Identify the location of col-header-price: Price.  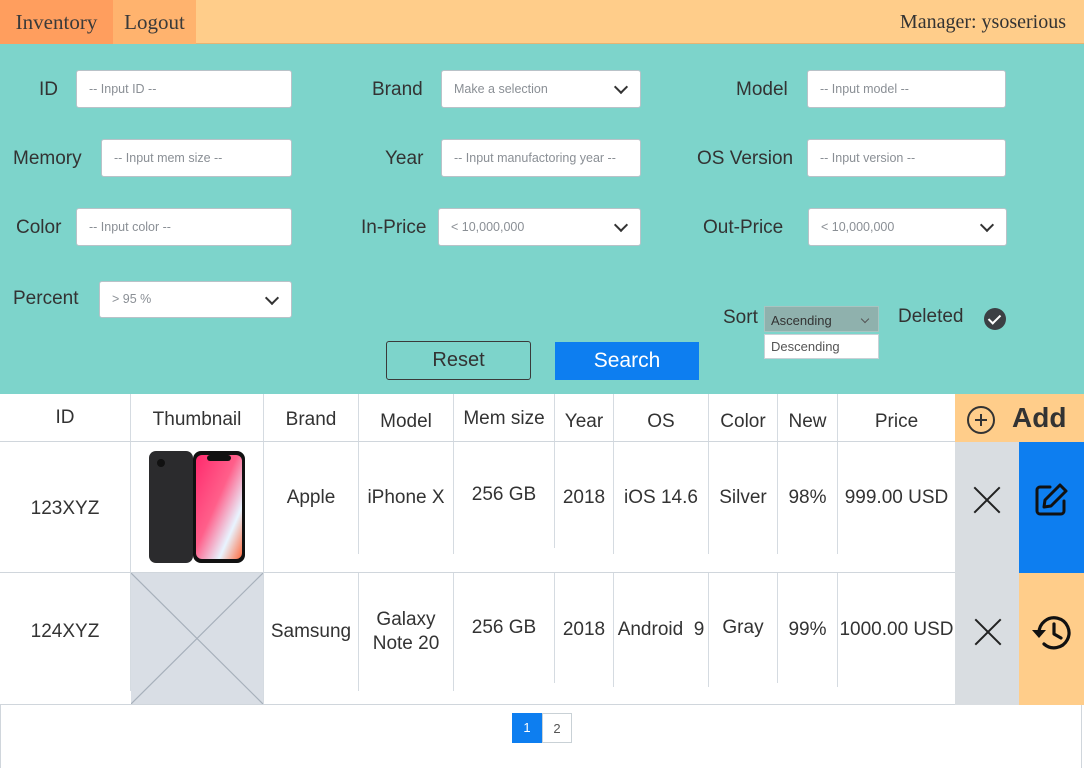
(896, 421).